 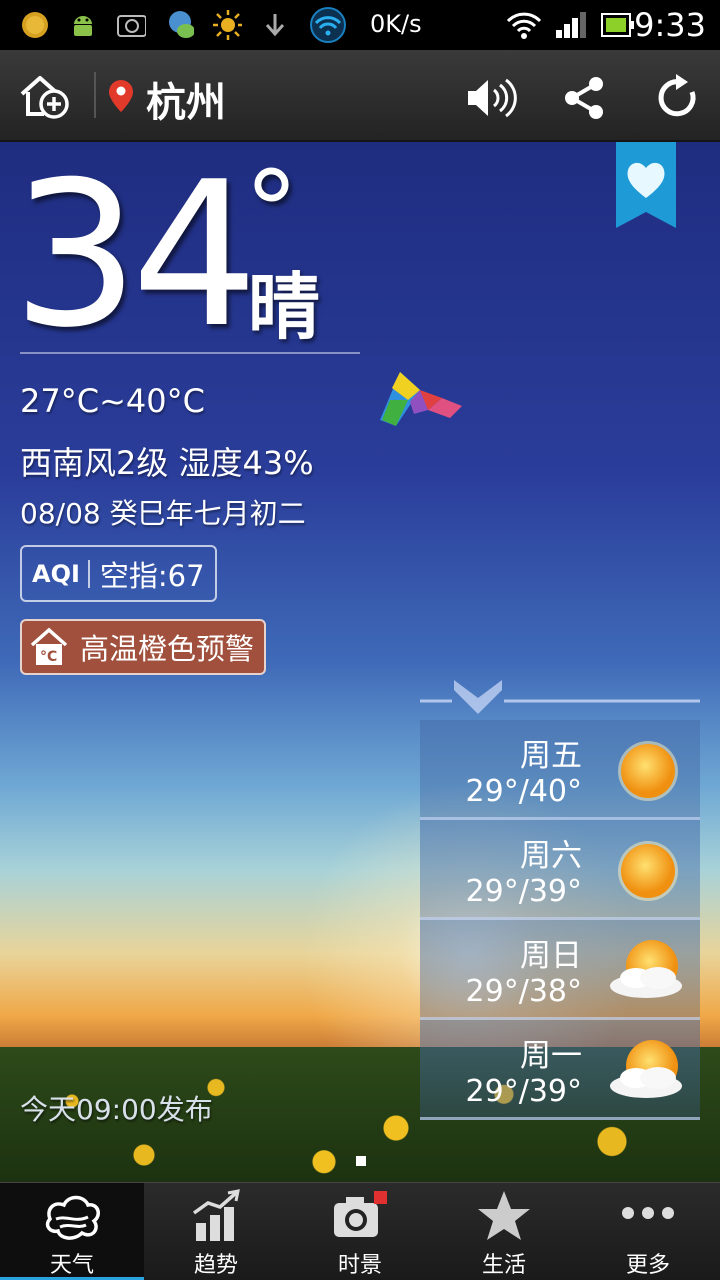 What do you see at coordinates (396, 24) in the screenshot?
I see `network-speed: 0K/s` at bounding box center [396, 24].